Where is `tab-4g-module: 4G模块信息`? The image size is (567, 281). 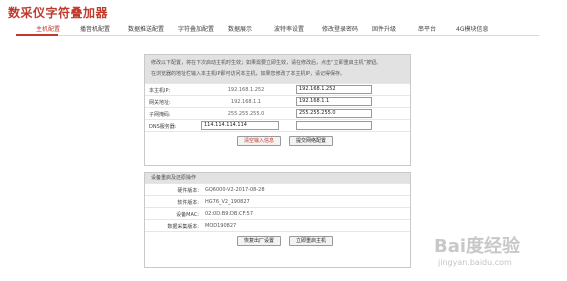
tab-4g-module: 4G模块信息 is located at coordinates (472, 28).